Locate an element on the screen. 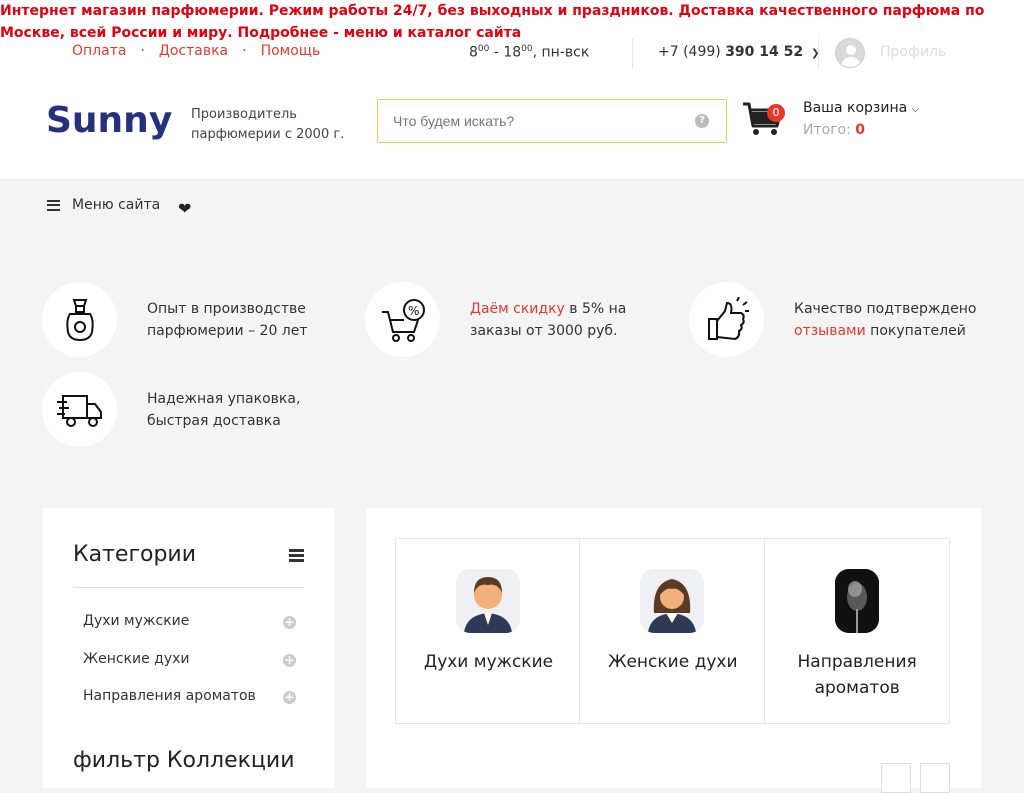 The height and width of the screenshot is (793, 1024). sidebar-item-women: Женские духи is located at coordinates (136, 659).